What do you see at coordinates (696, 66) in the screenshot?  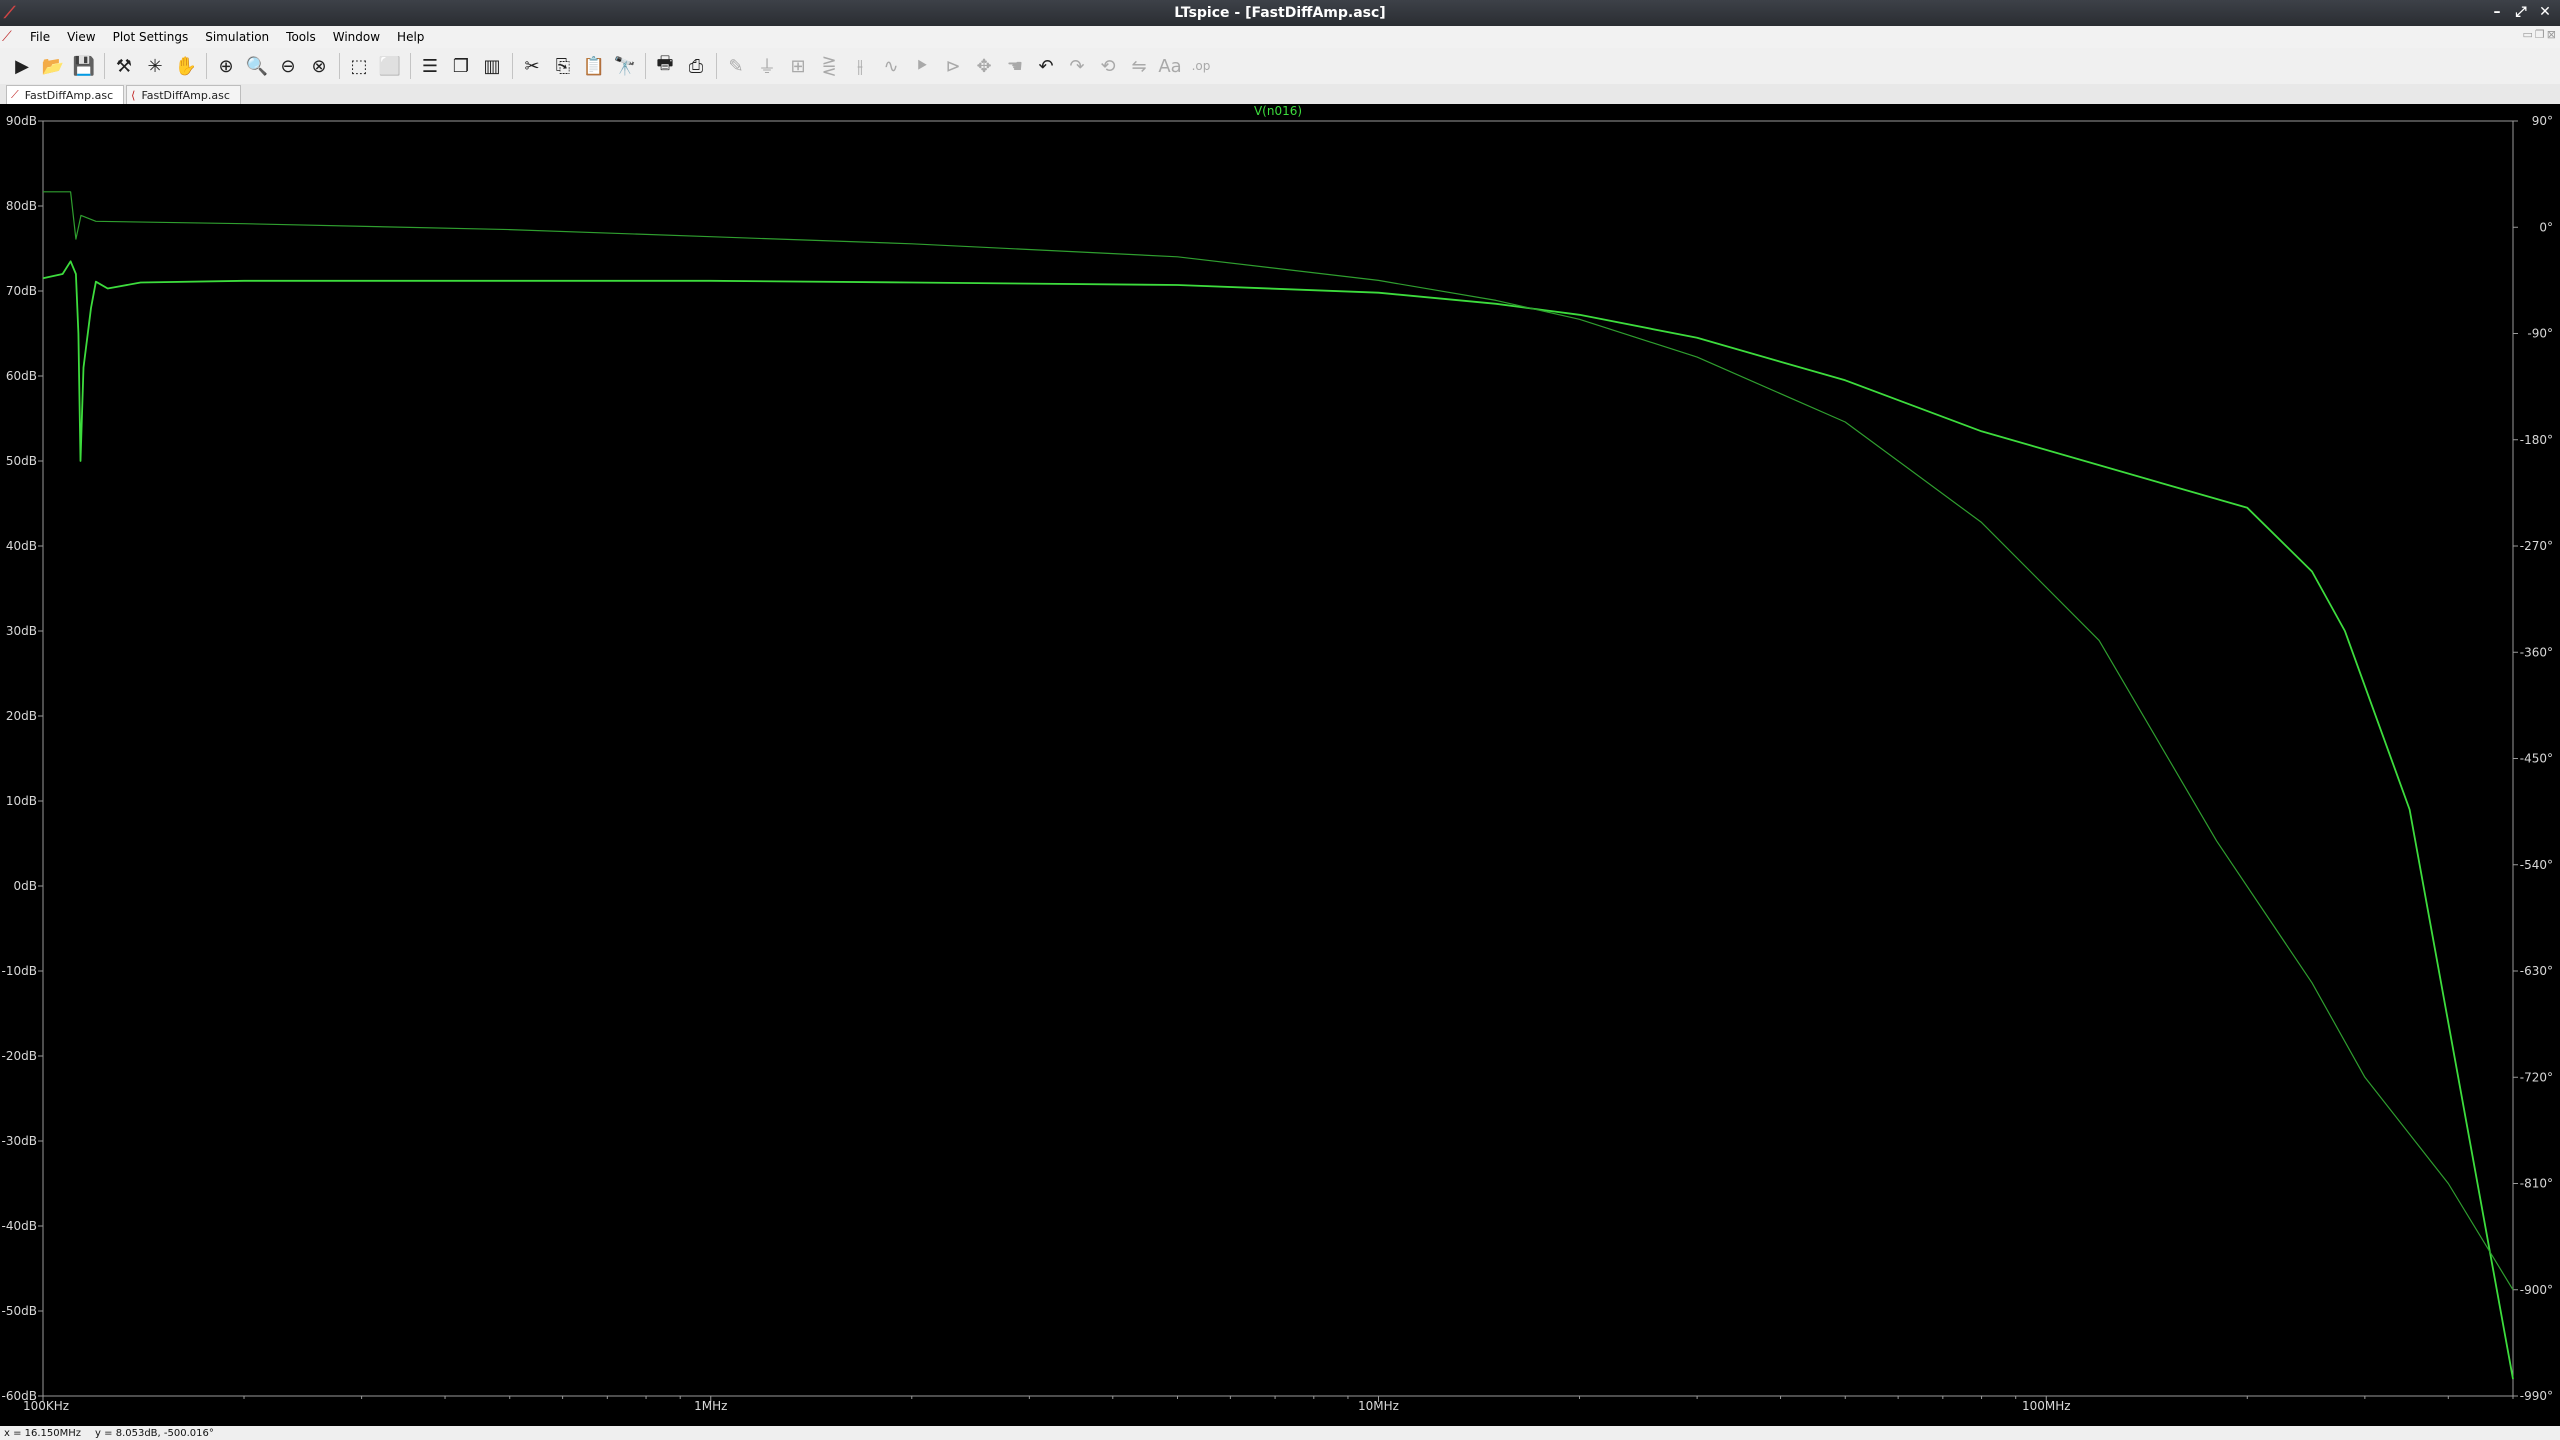 I see `print-setup-icon: ⎙` at bounding box center [696, 66].